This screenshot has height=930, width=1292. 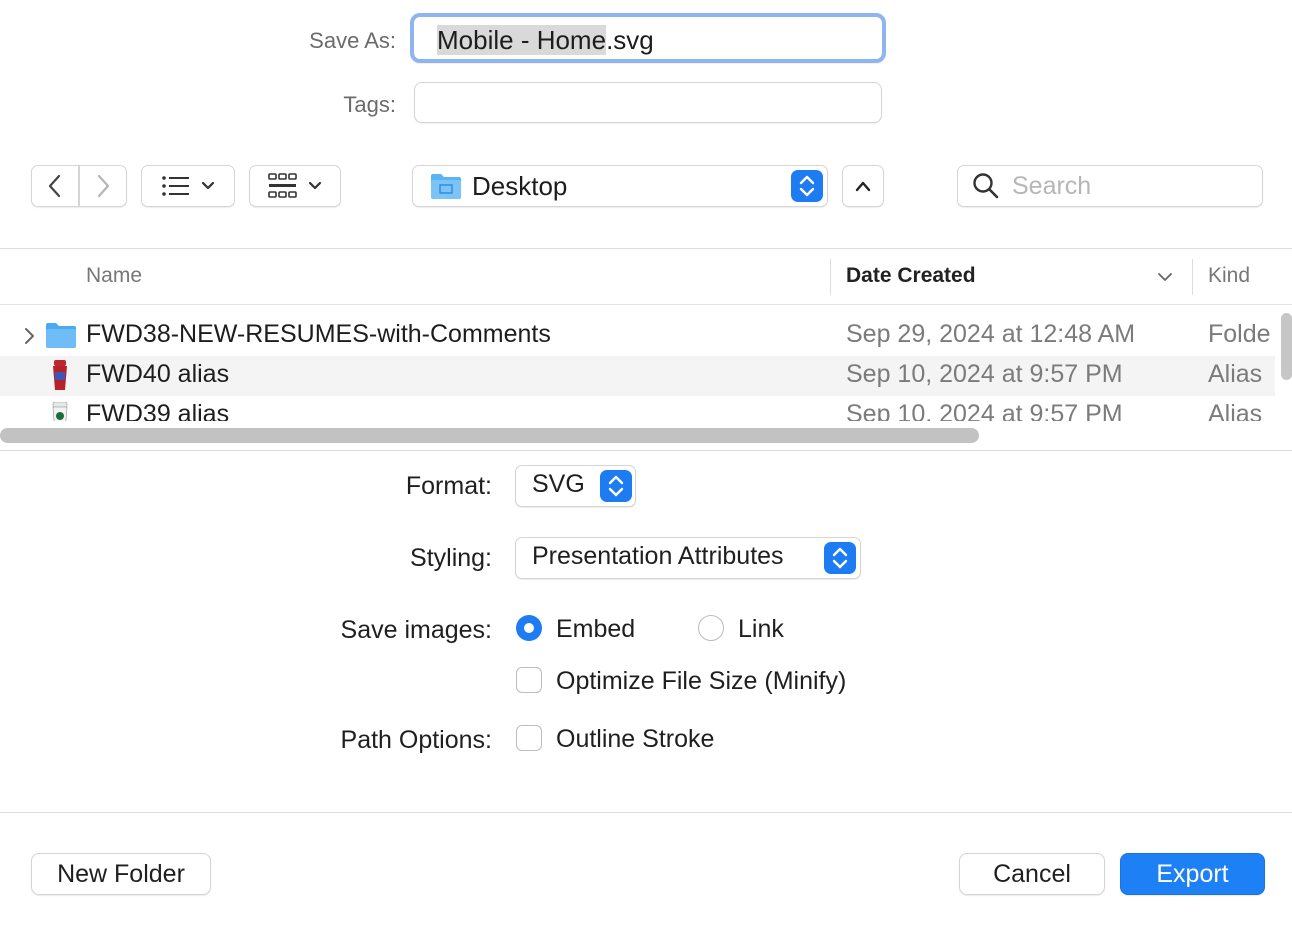 I want to click on chevron-up-icon, so click(x=863, y=186).